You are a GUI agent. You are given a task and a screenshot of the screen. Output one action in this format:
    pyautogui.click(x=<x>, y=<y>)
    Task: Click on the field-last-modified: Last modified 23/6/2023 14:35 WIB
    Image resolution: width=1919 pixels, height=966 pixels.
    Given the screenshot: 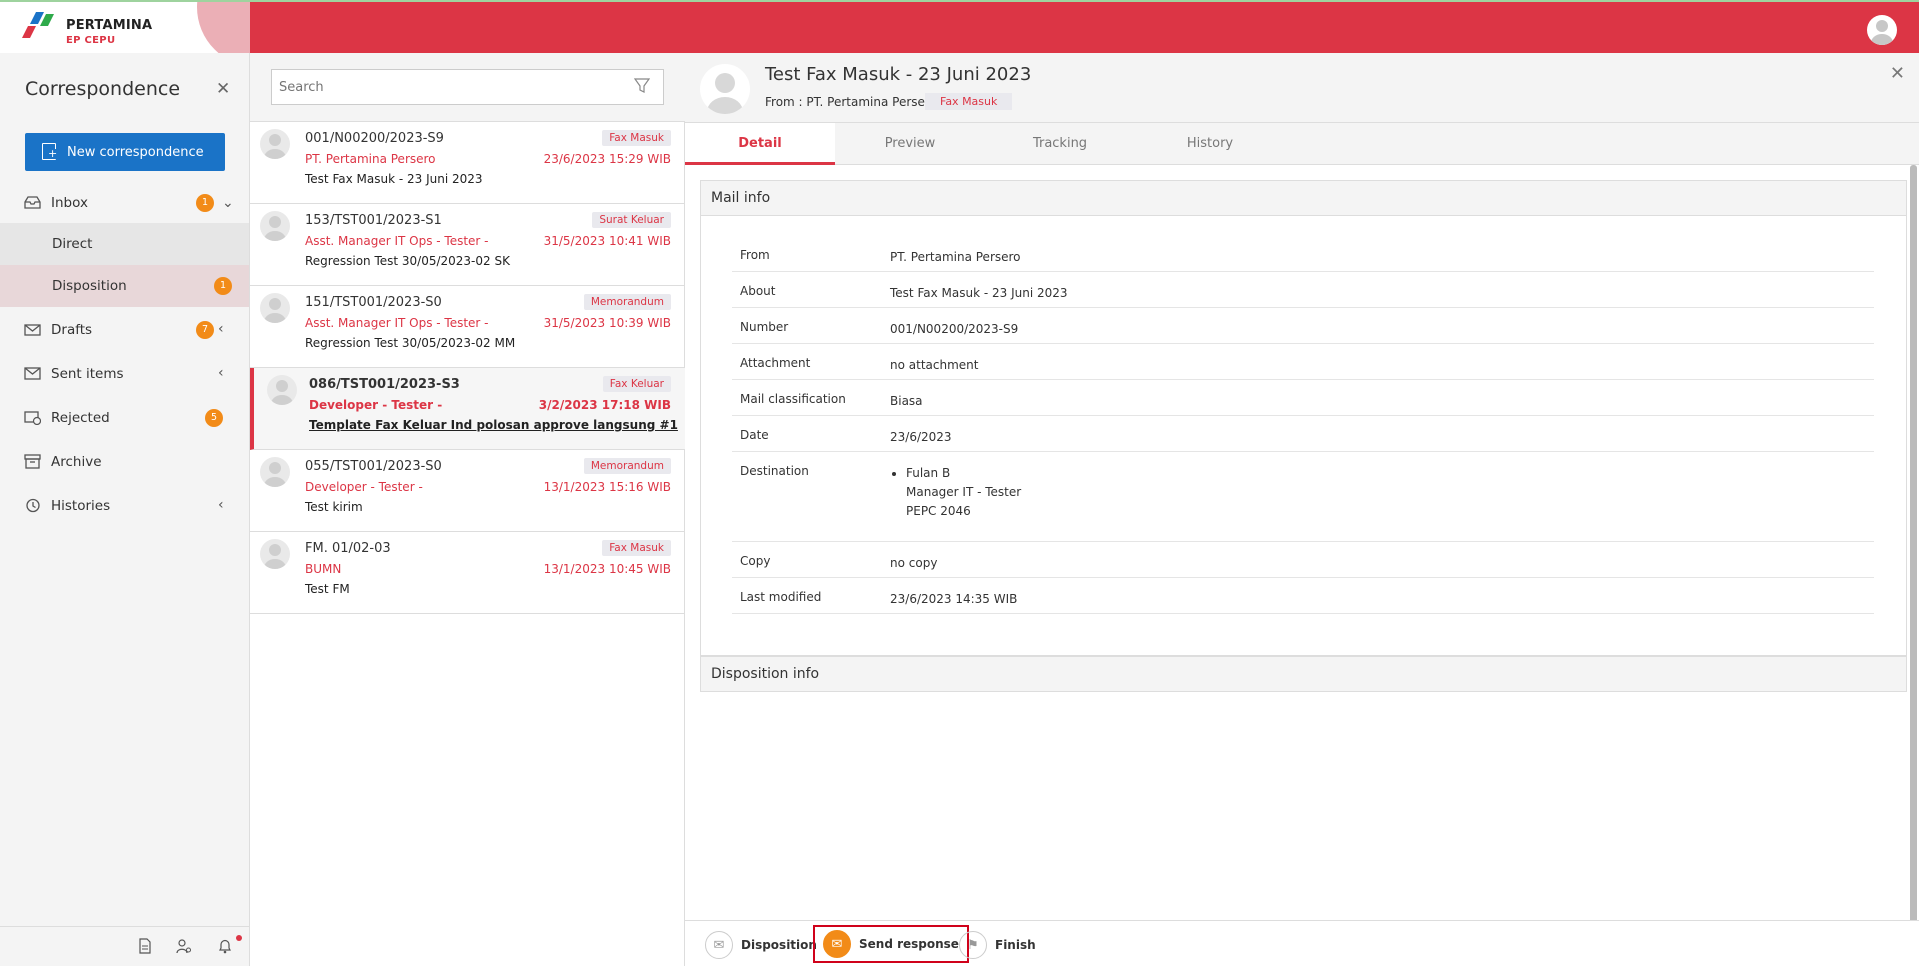 What is the action you would take?
    pyautogui.click(x=1303, y=596)
    